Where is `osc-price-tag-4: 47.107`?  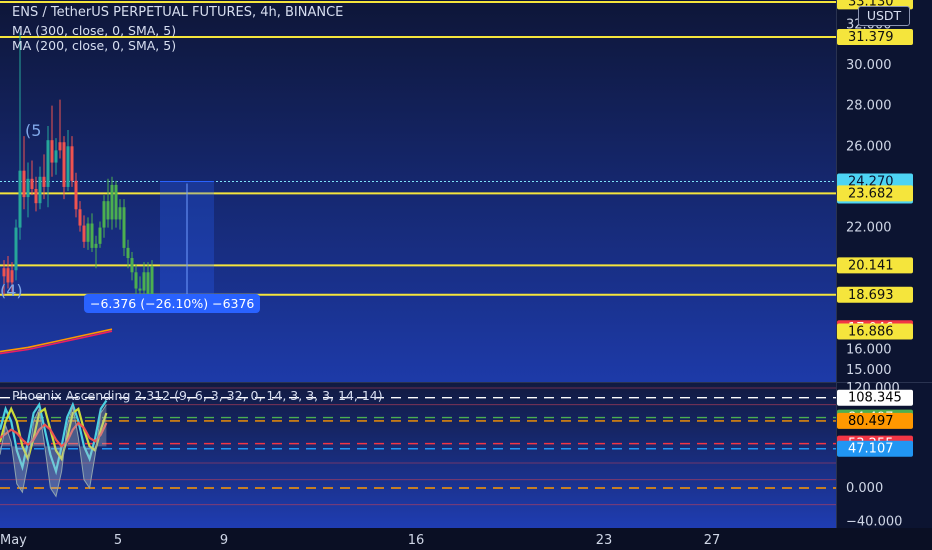
osc-price-tag-4: 47.107 is located at coordinates (875, 448).